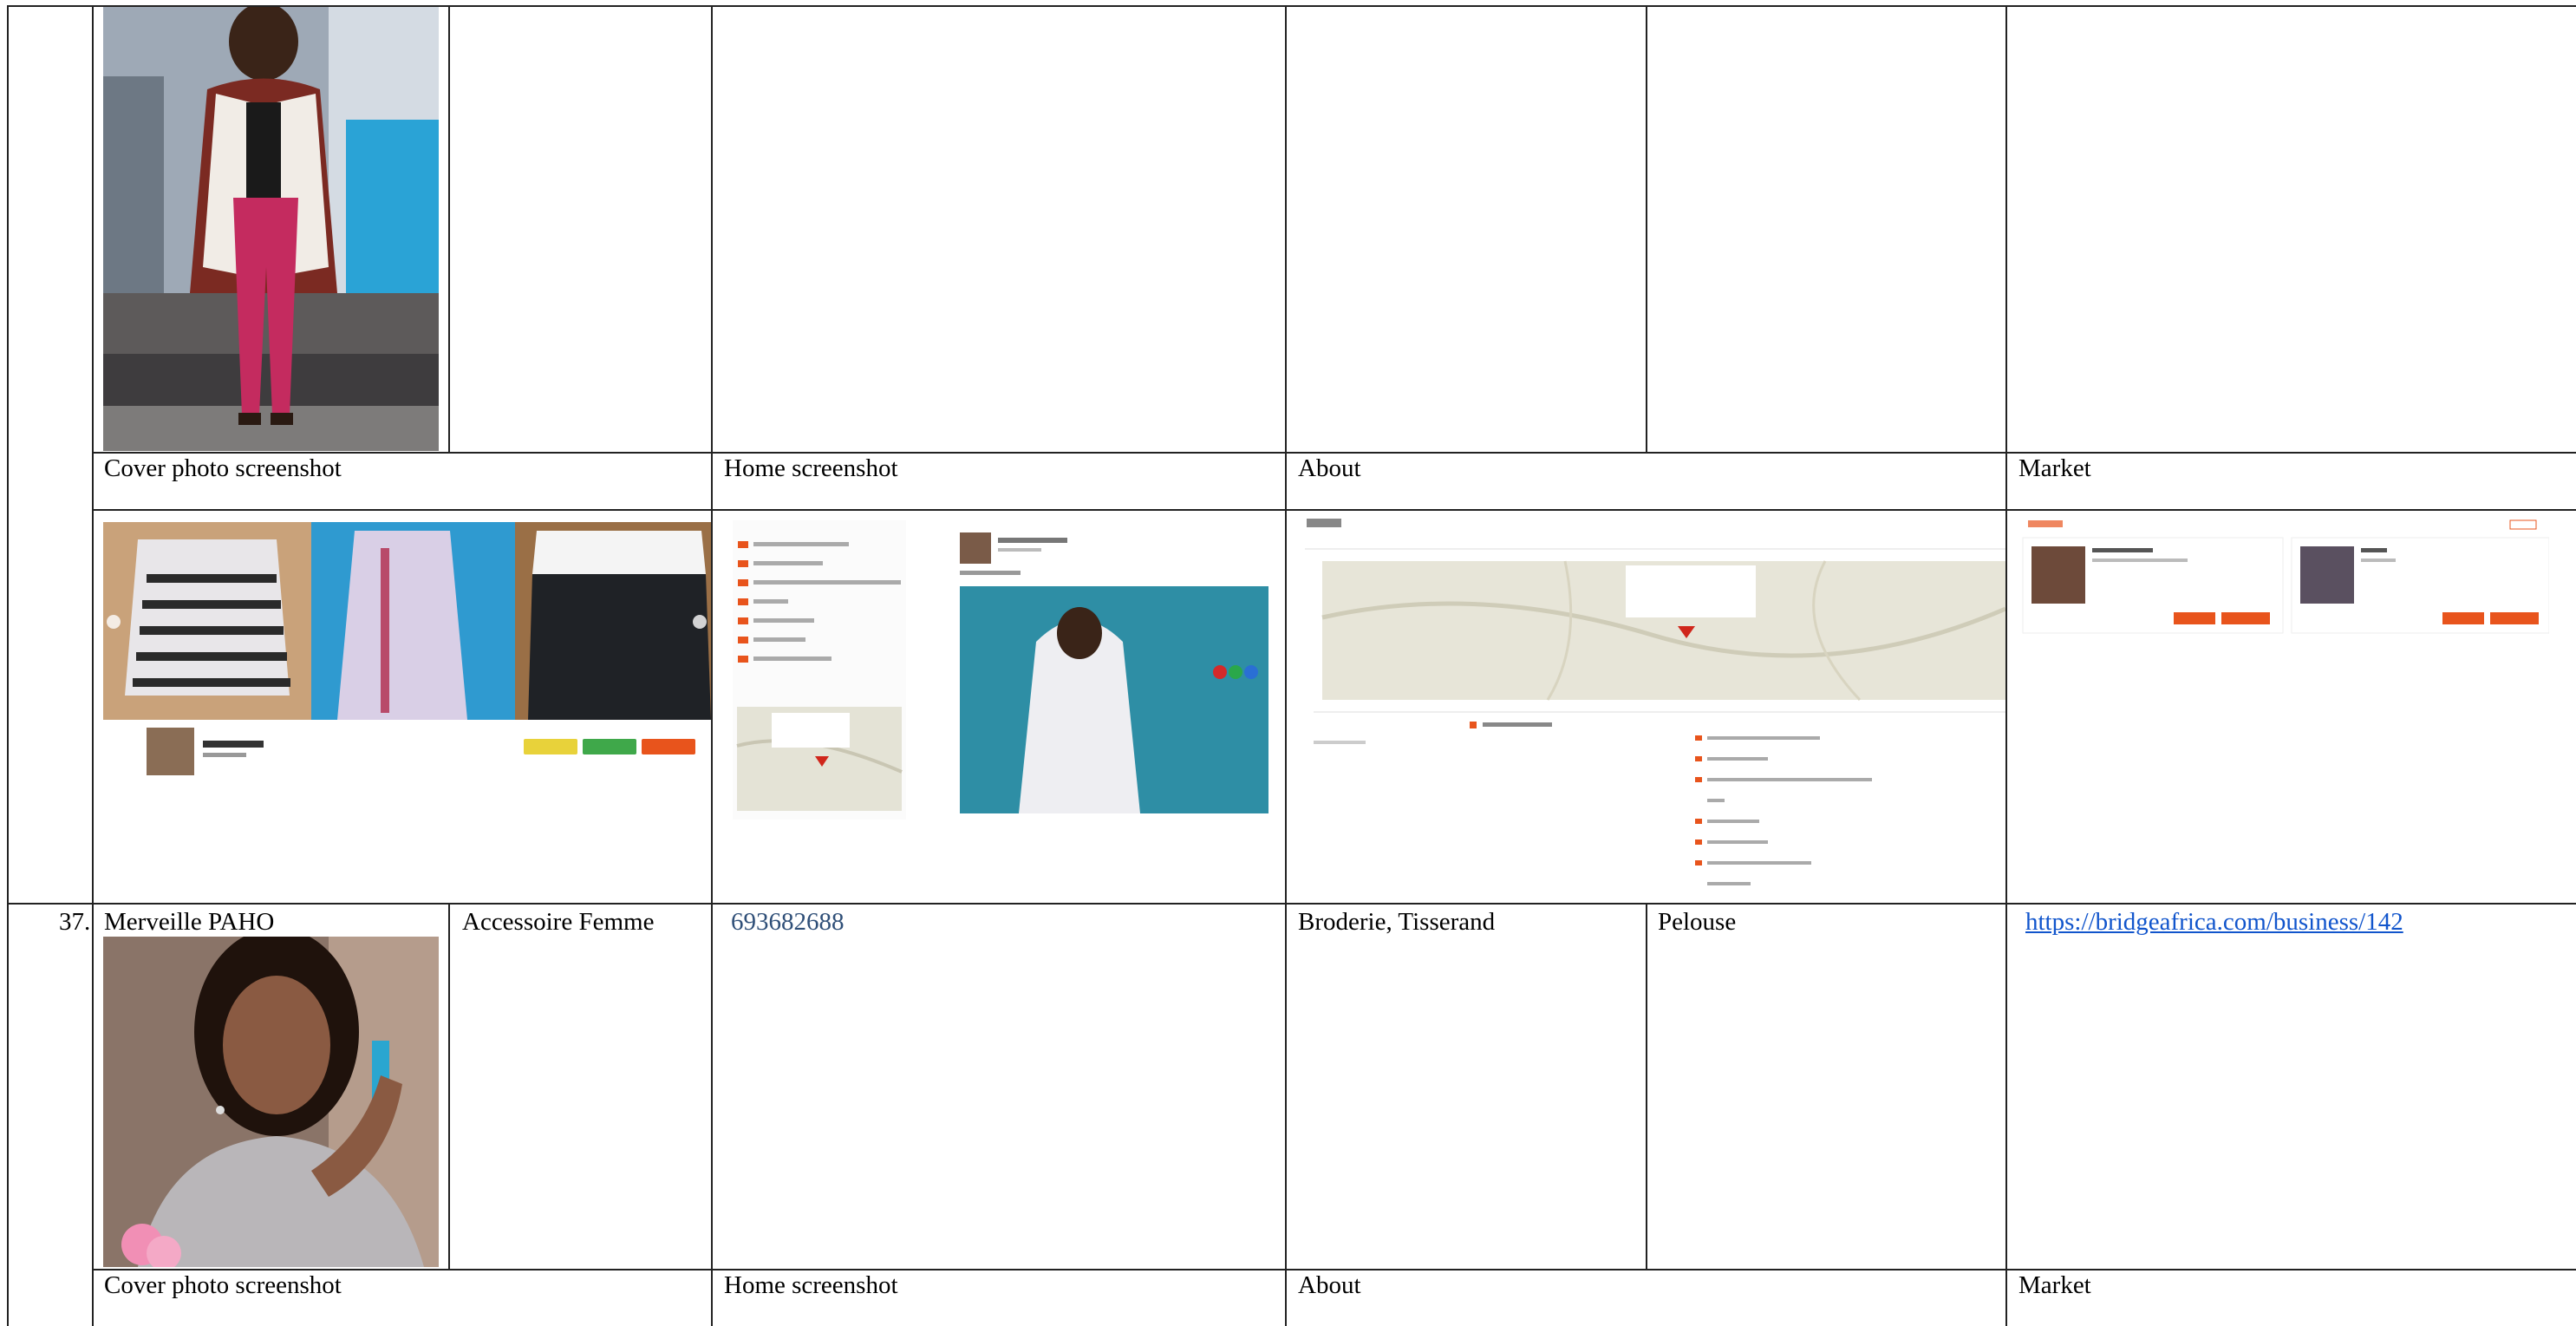 This screenshot has width=2576, height=1326. Describe the element at coordinates (449, 229) in the screenshot. I see `grid-line-col2` at that location.